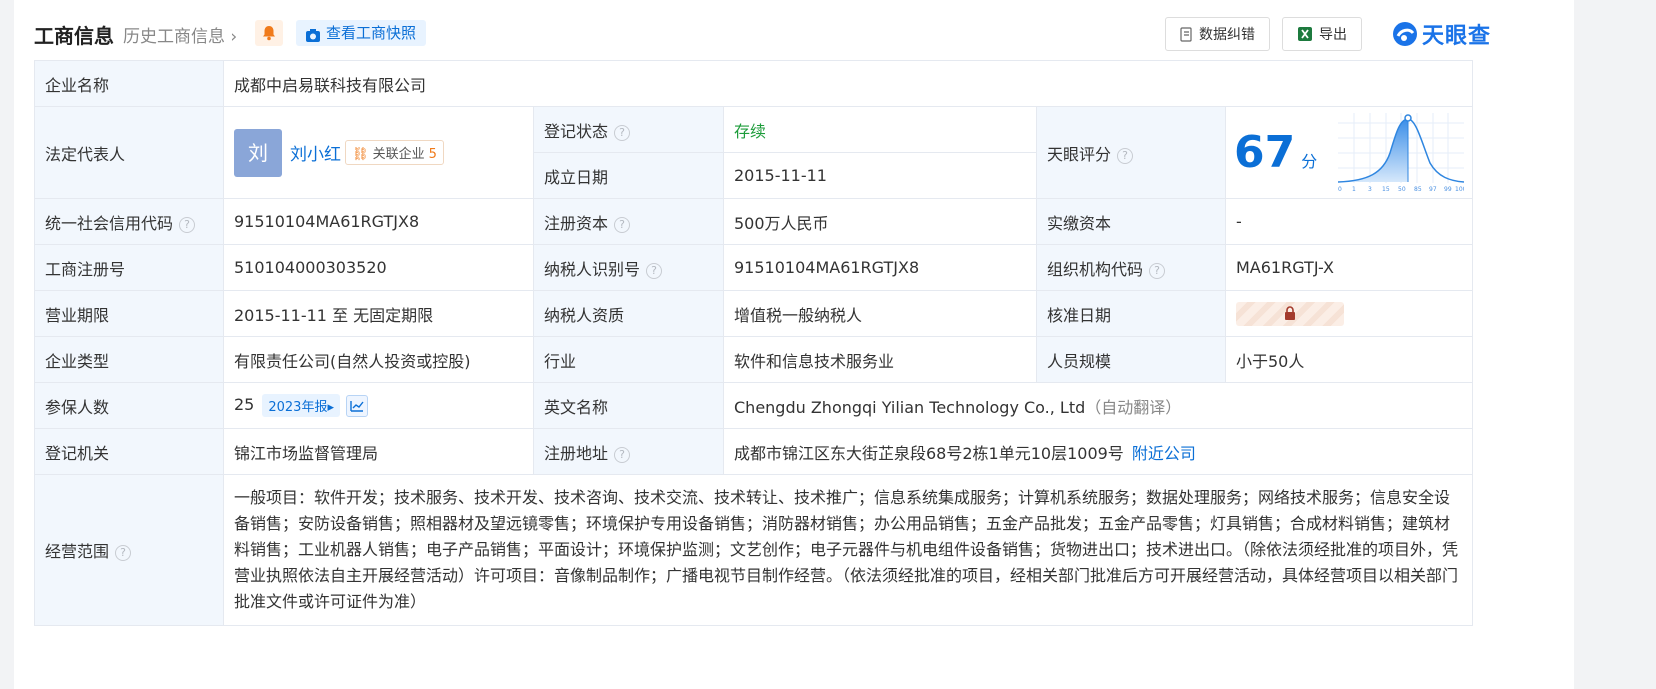  What do you see at coordinates (1448, 189) in the screenshot?
I see `tick-label: 99` at bounding box center [1448, 189].